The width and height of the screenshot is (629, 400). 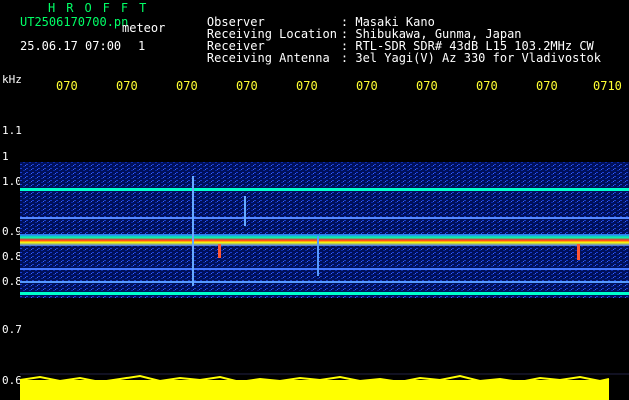 What do you see at coordinates (74, 22) in the screenshot?
I see `file-name: UT2506170700.pn` at bounding box center [74, 22].